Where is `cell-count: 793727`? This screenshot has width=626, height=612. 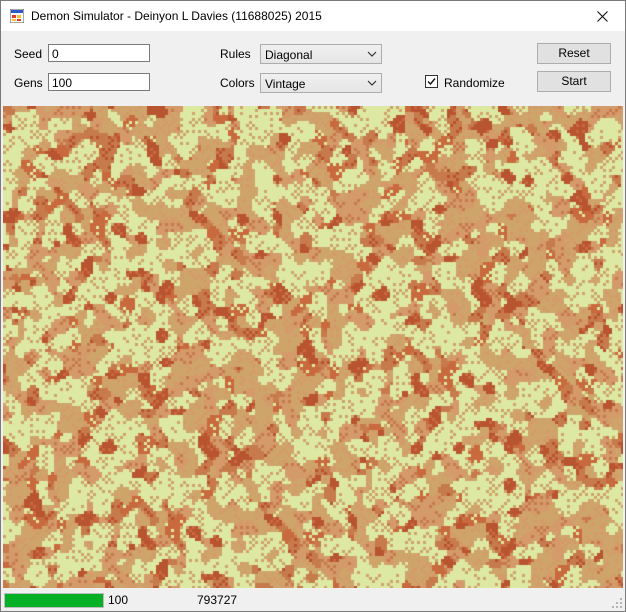
cell-count: 793727 is located at coordinates (217, 600).